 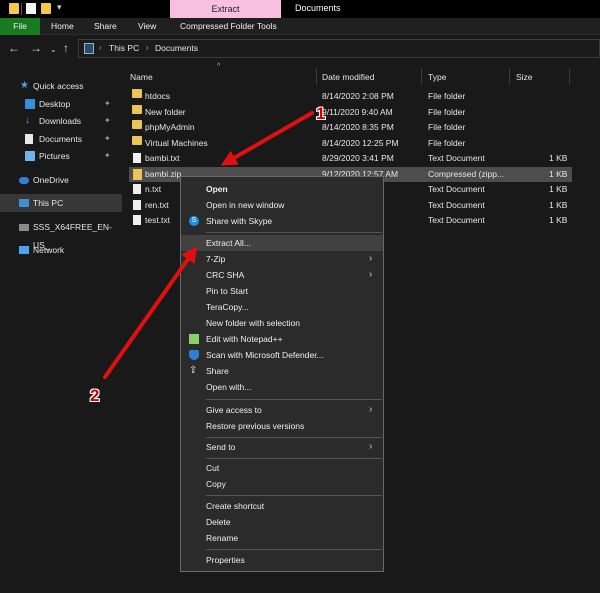 What do you see at coordinates (225, 560) in the screenshot?
I see `menu-item-label: Properties` at bounding box center [225, 560].